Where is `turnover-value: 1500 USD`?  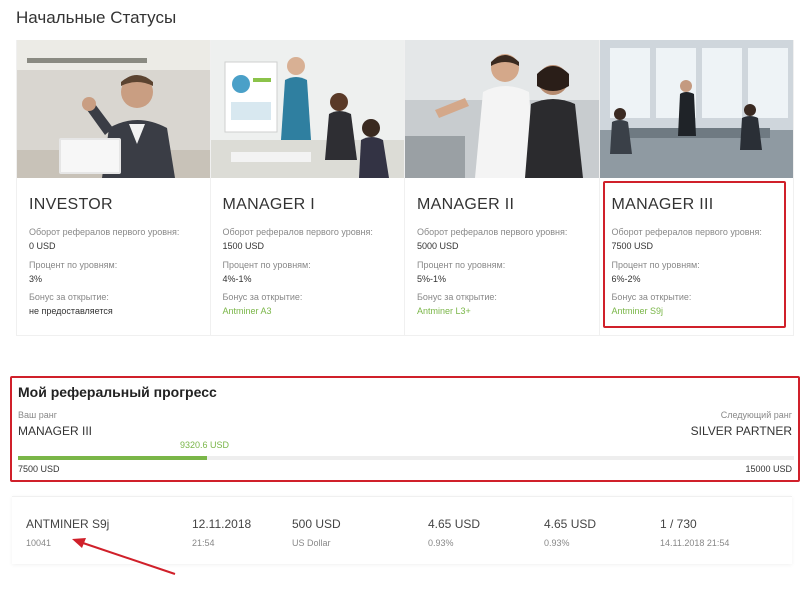 turnover-value: 1500 USD is located at coordinates (243, 246).